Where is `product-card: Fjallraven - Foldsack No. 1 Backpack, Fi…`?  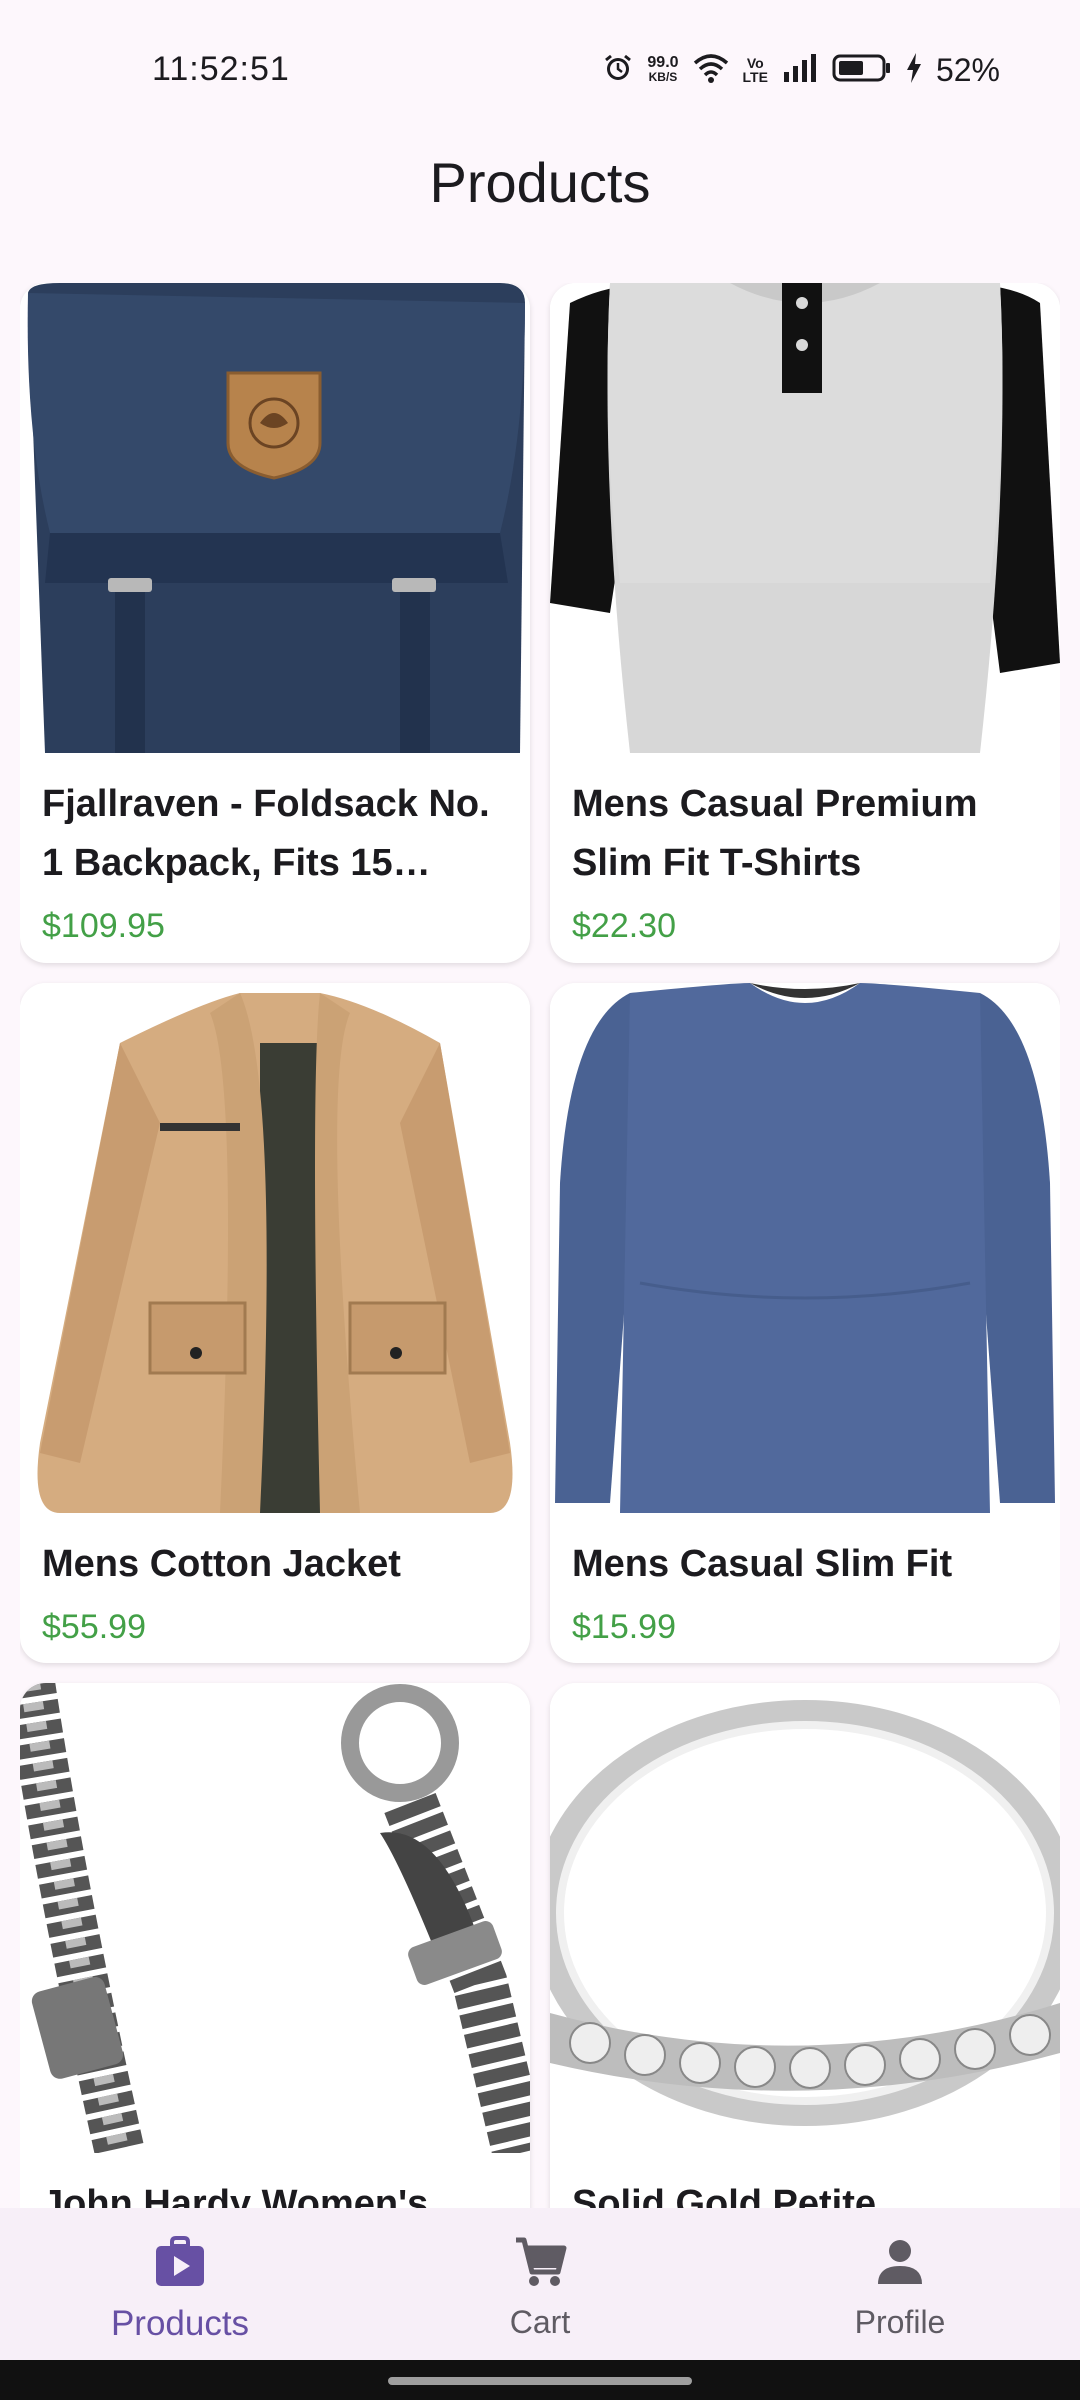
product-card: Fjallraven - Foldsack No. 1 Backpack, Fi… is located at coordinates (275, 623).